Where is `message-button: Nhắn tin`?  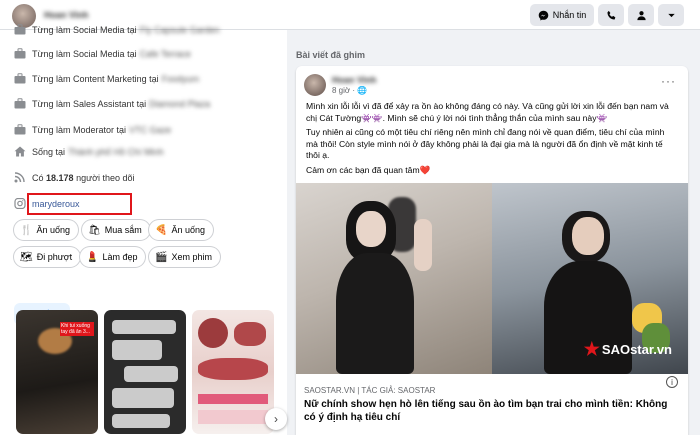 message-button: Nhắn tin is located at coordinates (562, 15).